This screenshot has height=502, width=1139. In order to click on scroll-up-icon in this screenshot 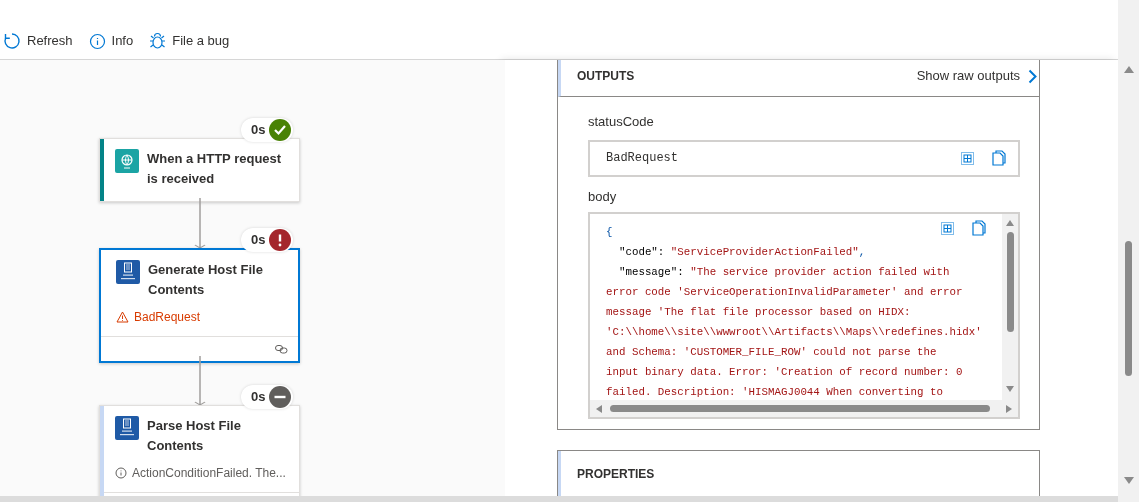, I will do `click(1128, 69)`.